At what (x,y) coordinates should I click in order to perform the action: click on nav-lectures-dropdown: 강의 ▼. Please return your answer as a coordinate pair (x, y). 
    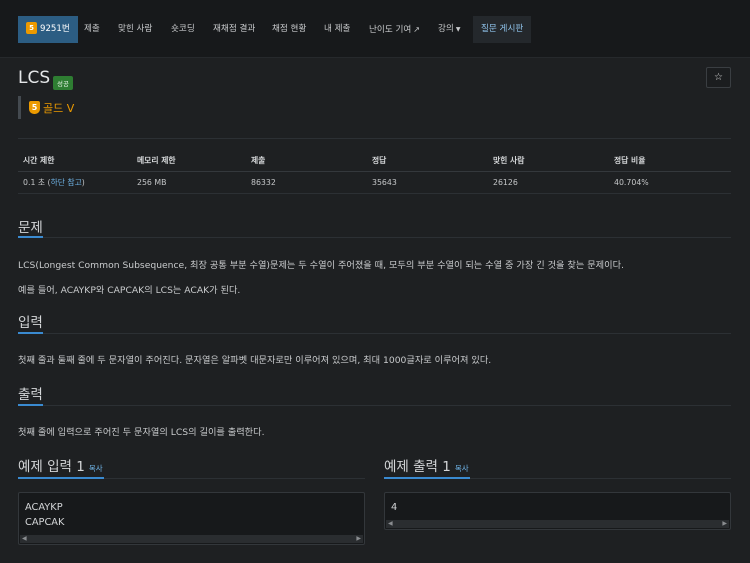
    Looking at the image, I should click on (449, 29).